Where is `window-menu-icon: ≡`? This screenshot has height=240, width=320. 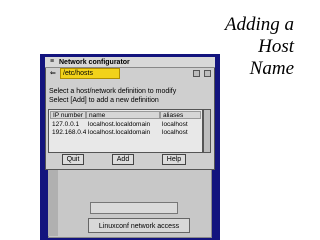
window-menu-icon: ≡ is located at coordinates (52, 62).